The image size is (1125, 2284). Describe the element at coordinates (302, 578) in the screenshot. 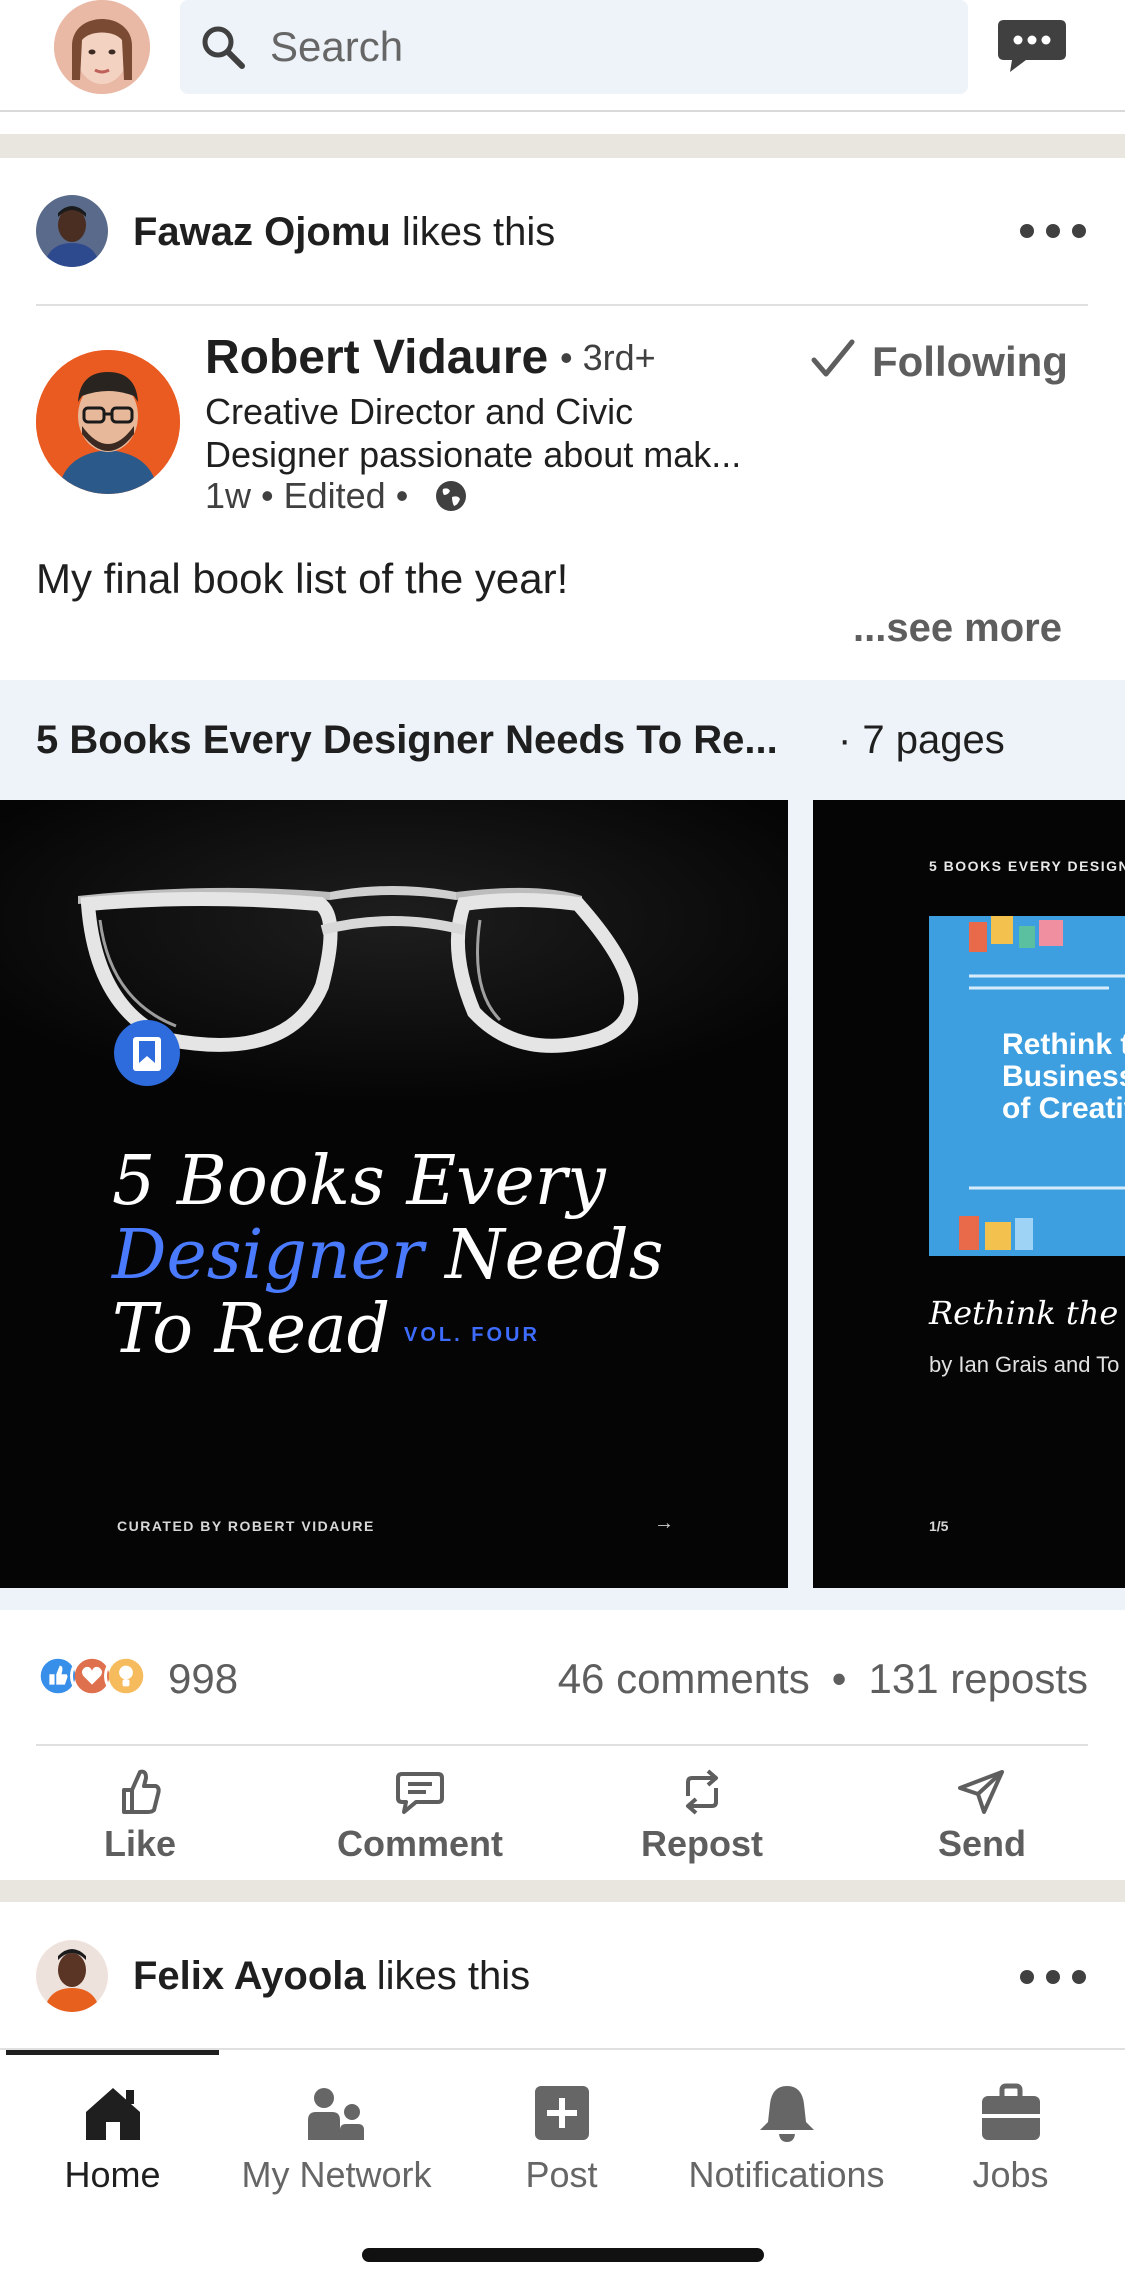

I see `post-text: My final book list of the year!` at that location.